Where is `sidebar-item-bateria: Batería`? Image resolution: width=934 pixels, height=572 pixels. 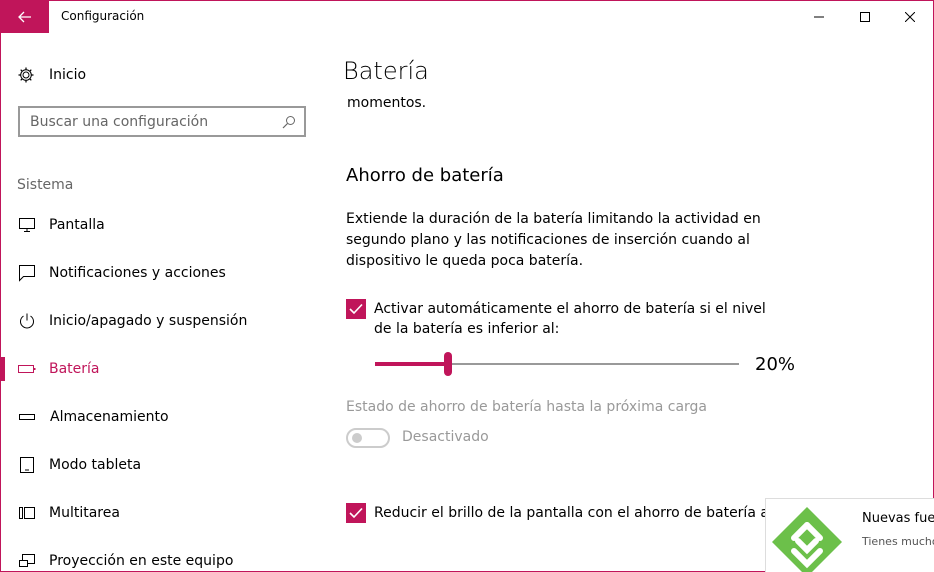 sidebar-item-bateria: Batería is located at coordinates (162, 369).